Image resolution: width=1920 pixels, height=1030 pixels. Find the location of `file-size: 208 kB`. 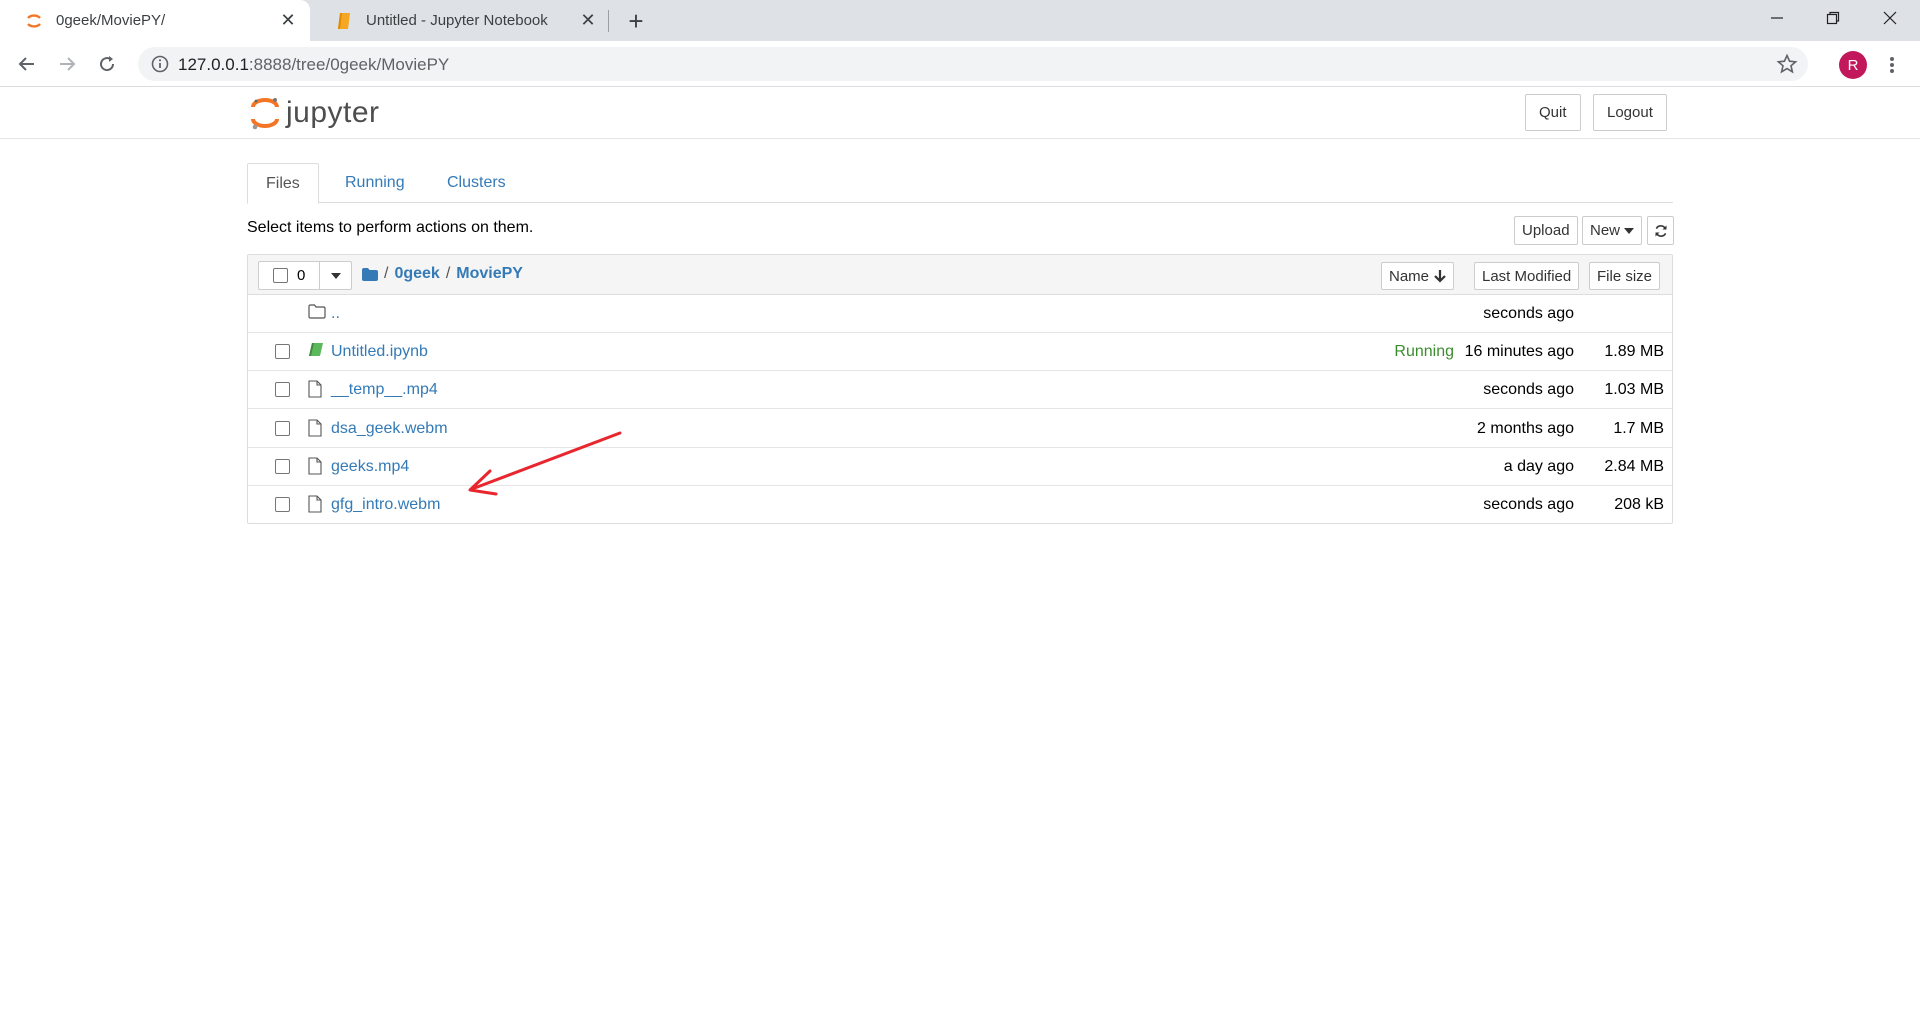

file-size: 208 kB is located at coordinates (1639, 504).